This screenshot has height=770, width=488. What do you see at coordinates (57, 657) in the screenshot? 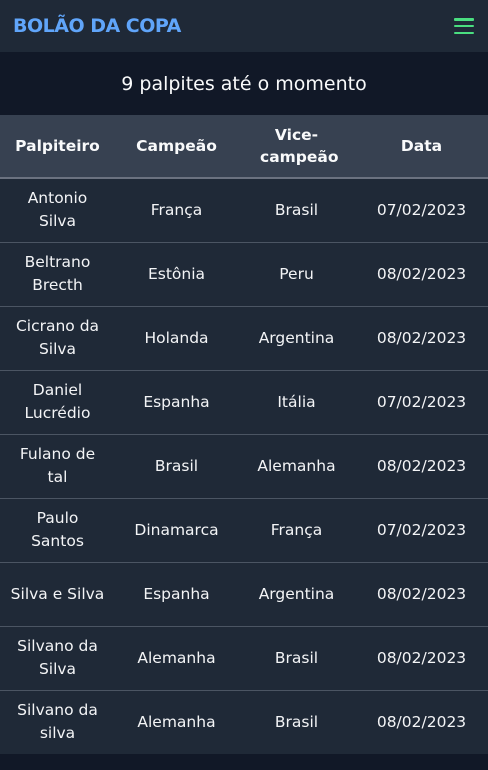
I see `cell-palpiteiro: Silvano da Silva` at bounding box center [57, 657].